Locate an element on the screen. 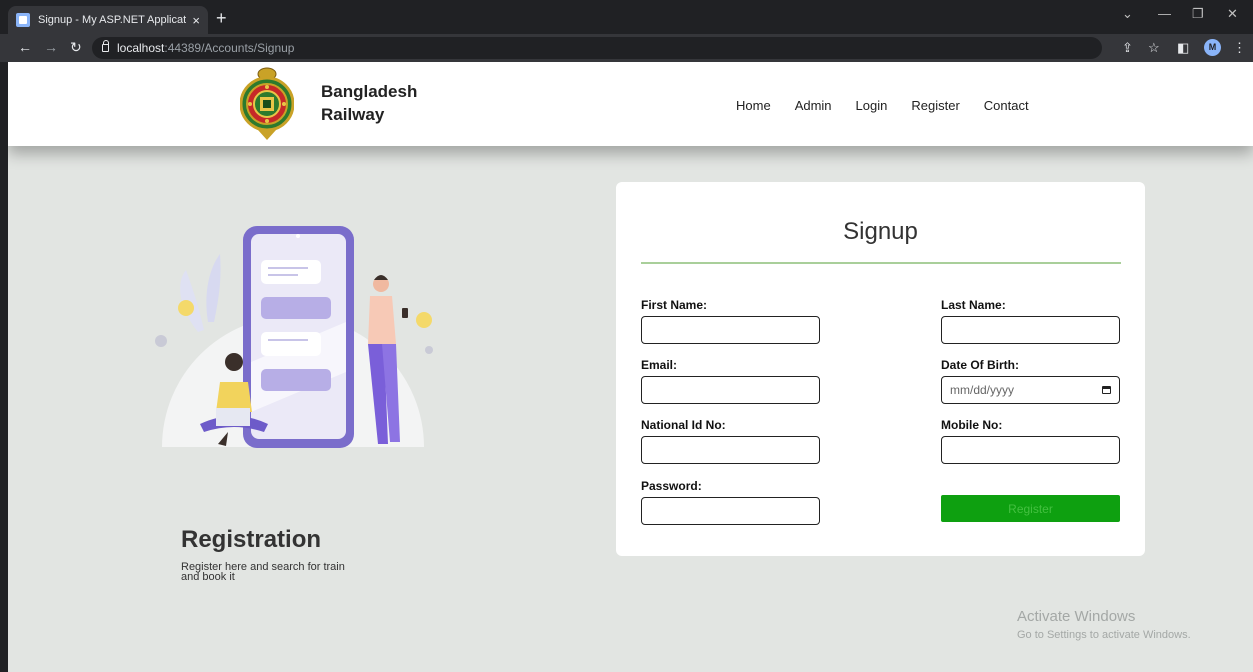 This screenshot has height=672, width=1253. tab-close-icon: × is located at coordinates (196, 20).